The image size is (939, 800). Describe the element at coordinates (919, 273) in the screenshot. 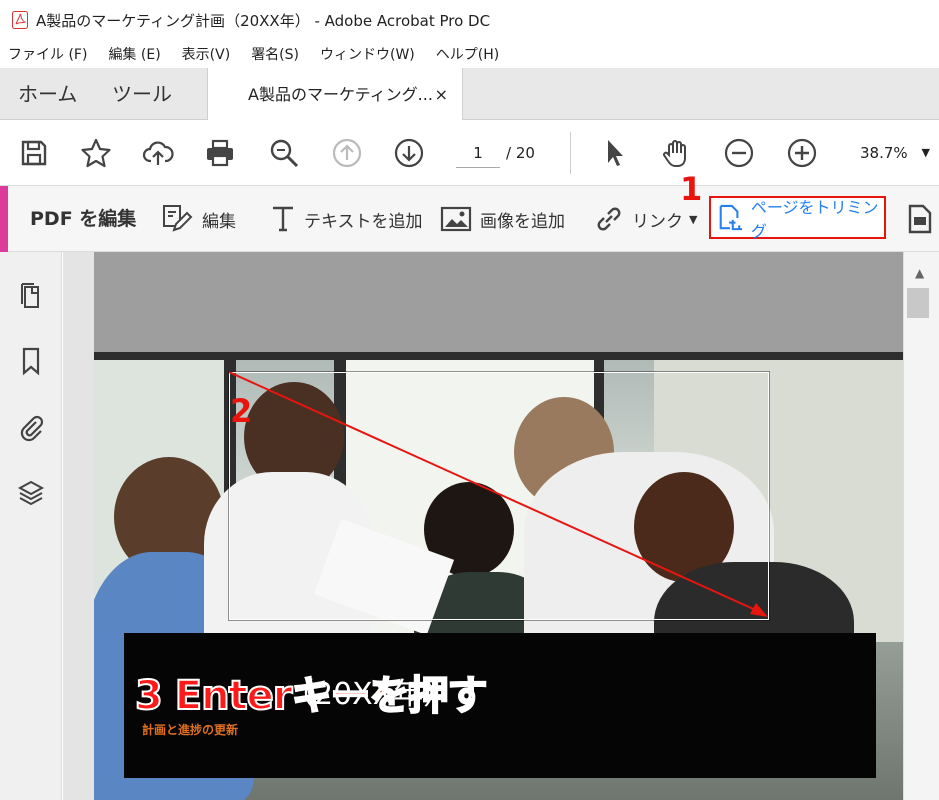

I see `scroll-up-icon: ▲` at that location.